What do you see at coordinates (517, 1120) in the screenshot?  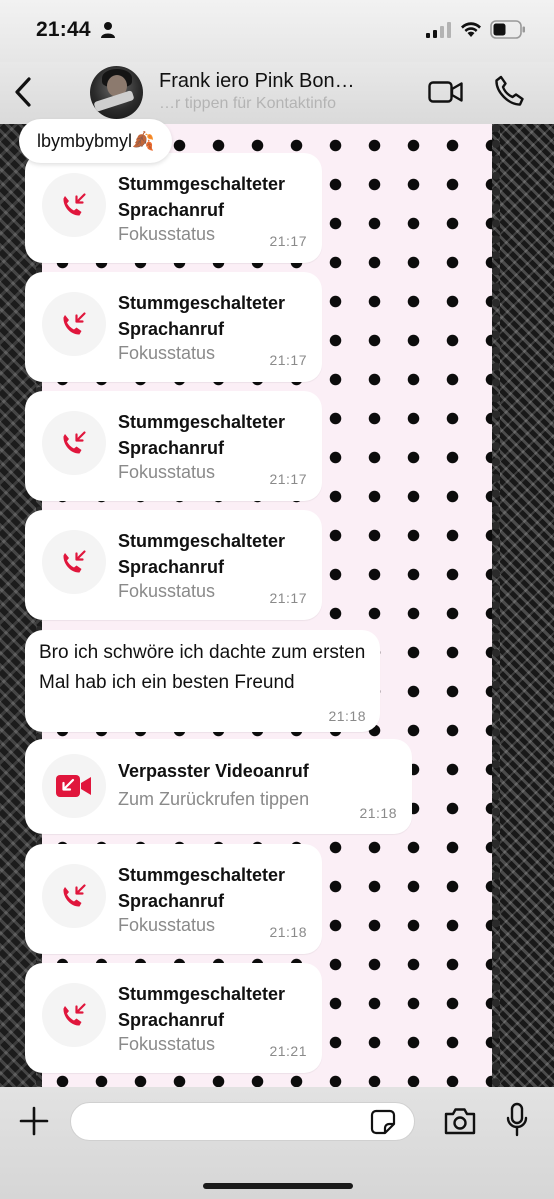 I see `microphone-button` at bounding box center [517, 1120].